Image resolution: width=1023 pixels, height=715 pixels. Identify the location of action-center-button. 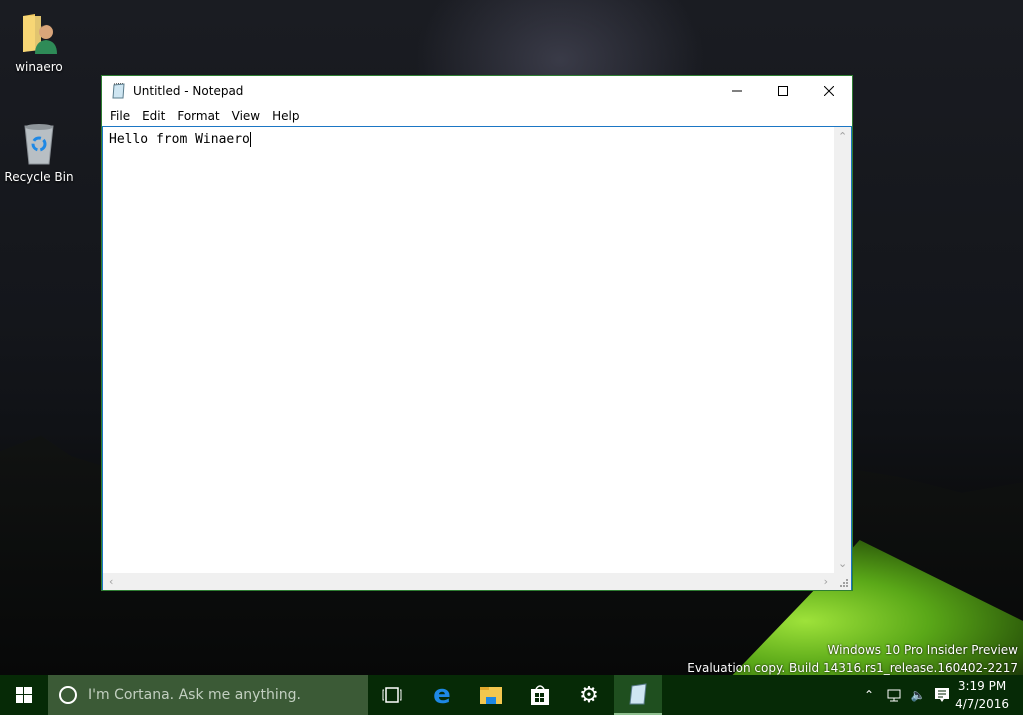
(942, 695).